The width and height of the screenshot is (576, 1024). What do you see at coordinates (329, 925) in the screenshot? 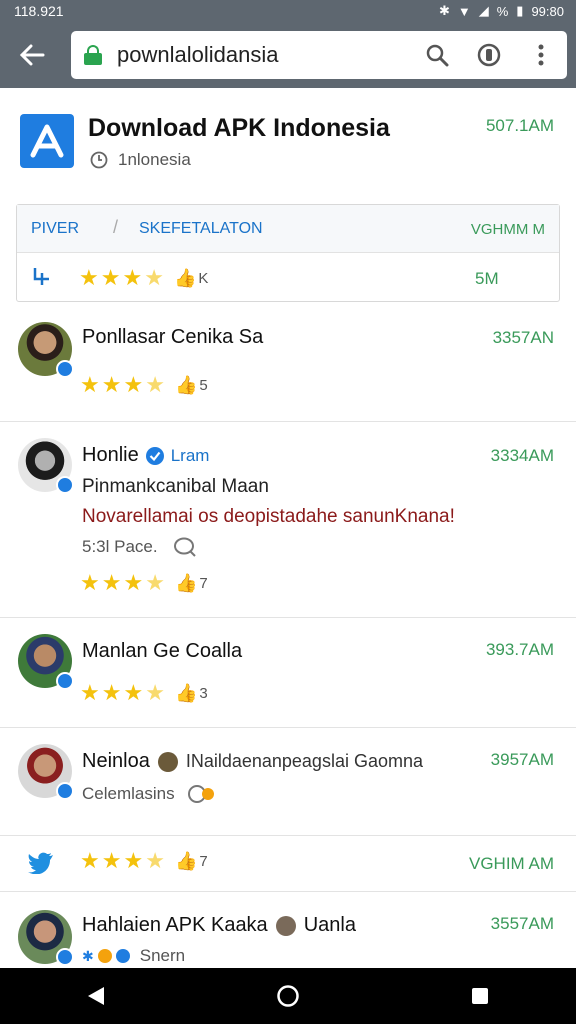
I see `post-extra: Uanla` at bounding box center [329, 925].